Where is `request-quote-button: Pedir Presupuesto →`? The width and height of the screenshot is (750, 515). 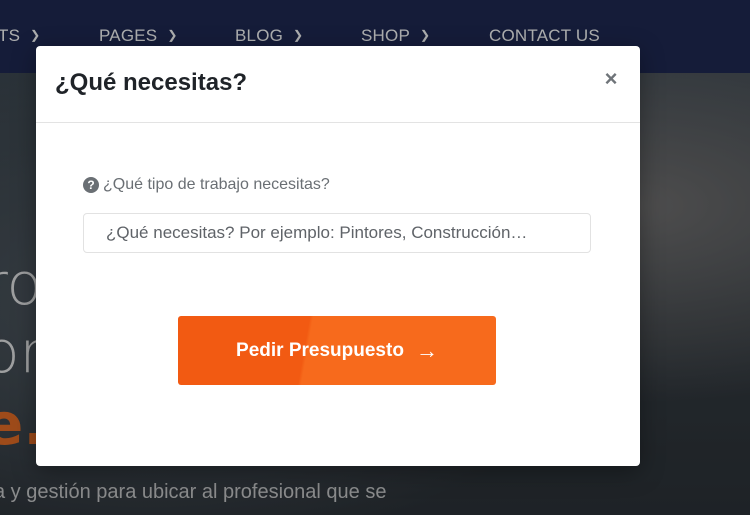 request-quote-button: Pedir Presupuesto → is located at coordinates (337, 350).